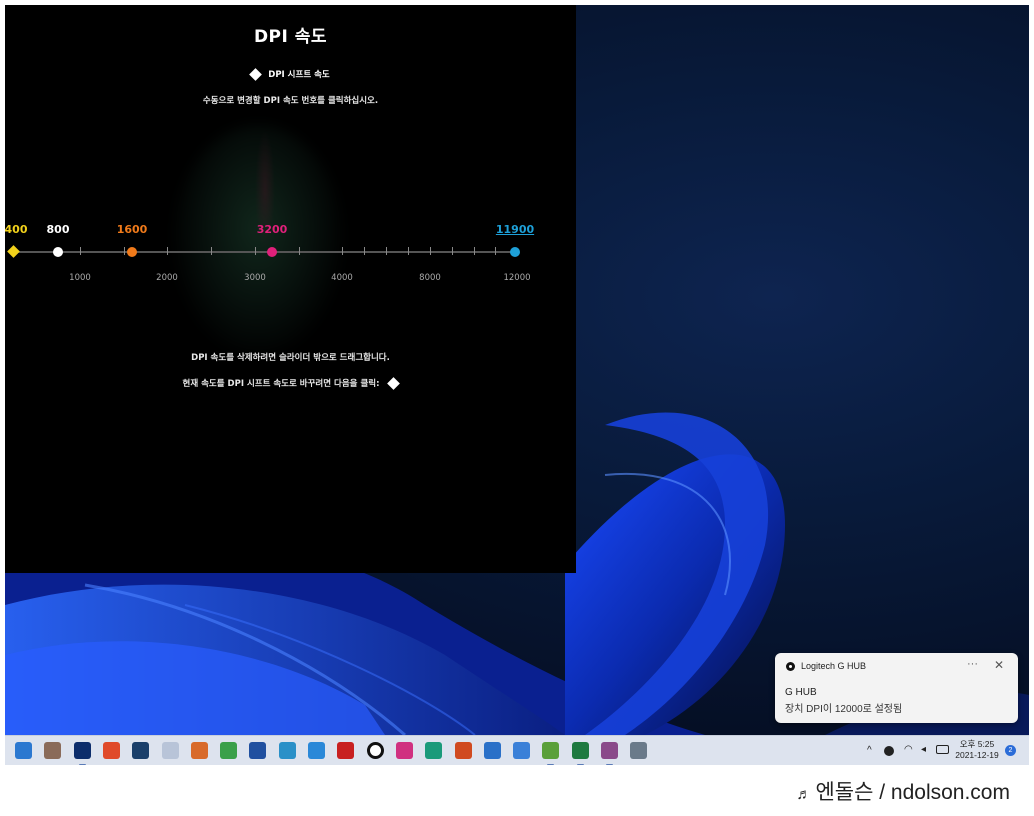 Image resolution: width=1034 pixels, height=816 pixels. Describe the element at coordinates (342, 278) in the screenshot. I see `axis-label: 4000` at that location.